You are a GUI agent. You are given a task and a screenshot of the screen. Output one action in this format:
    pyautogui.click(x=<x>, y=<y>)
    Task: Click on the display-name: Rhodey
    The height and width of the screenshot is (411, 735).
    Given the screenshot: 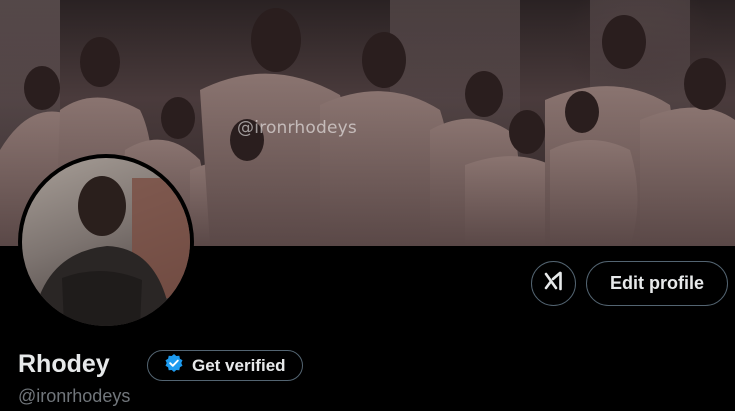 What is the action you would take?
    pyautogui.click(x=64, y=364)
    